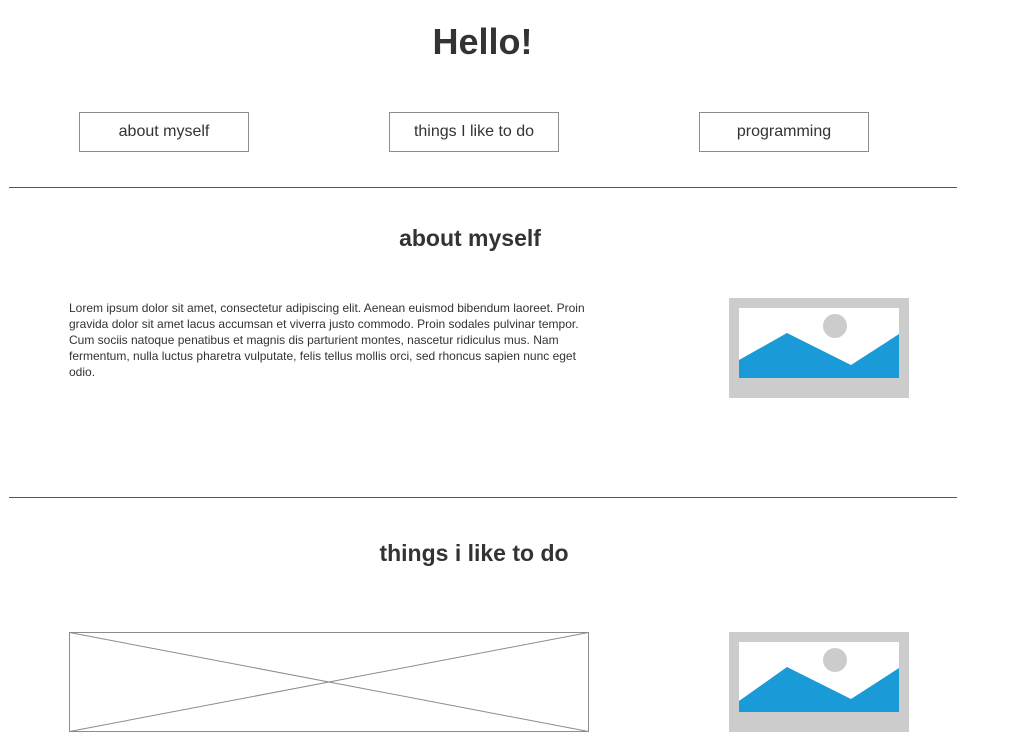 The height and width of the screenshot is (745, 1015). I want to click on nav-button-label: about myself, so click(164, 131).